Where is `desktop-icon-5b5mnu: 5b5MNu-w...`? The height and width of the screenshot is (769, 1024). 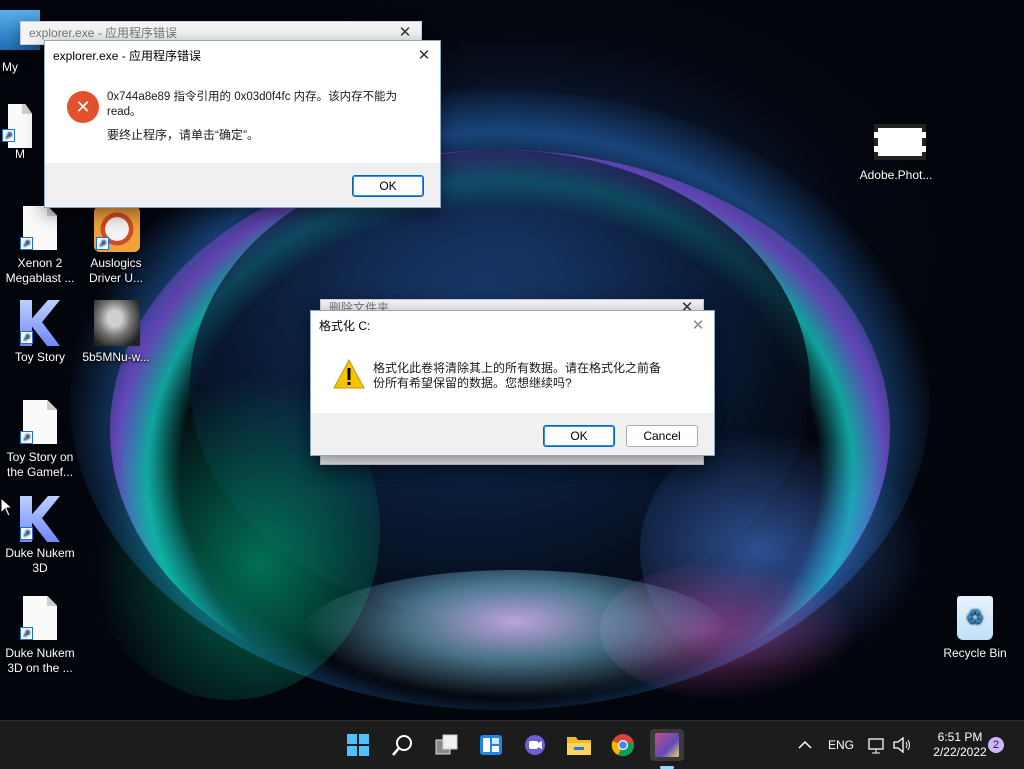
desktop-icon-5b5mnu: 5b5MNu-w... is located at coordinates (116, 332).